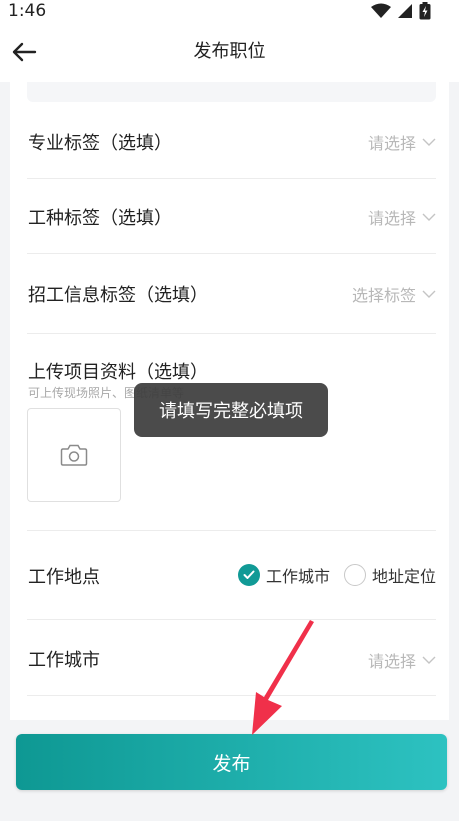 This screenshot has width=459, height=821. What do you see at coordinates (27, 11) in the screenshot?
I see `status-time: 1:46` at bounding box center [27, 11].